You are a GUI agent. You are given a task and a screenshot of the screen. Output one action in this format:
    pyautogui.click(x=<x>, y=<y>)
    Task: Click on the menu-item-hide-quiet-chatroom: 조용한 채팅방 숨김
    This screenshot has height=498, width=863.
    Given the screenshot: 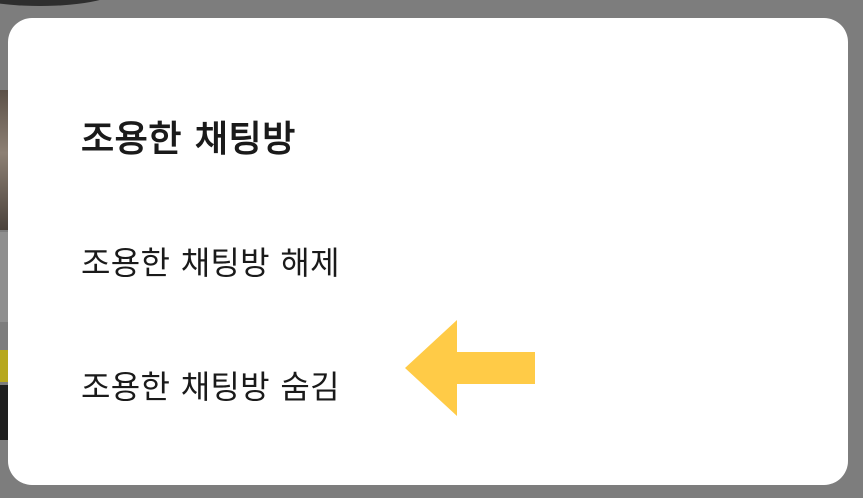 What is the action you would take?
    pyautogui.click(x=210, y=385)
    